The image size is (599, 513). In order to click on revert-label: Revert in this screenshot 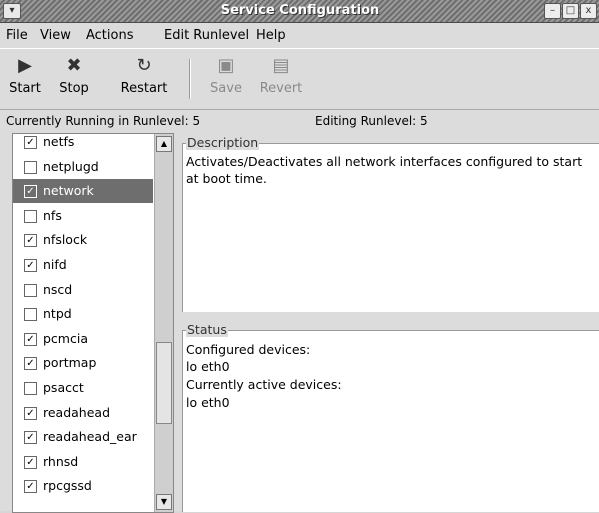, I will do `click(281, 88)`.